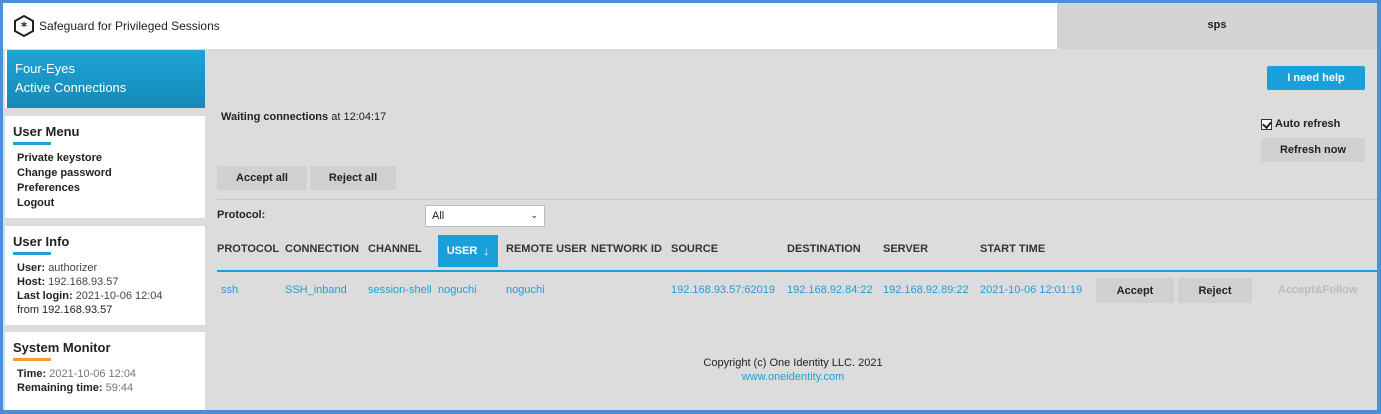 Image resolution: width=1381 pixels, height=414 pixels. I want to click on cell-user: noguchi, so click(457, 290).